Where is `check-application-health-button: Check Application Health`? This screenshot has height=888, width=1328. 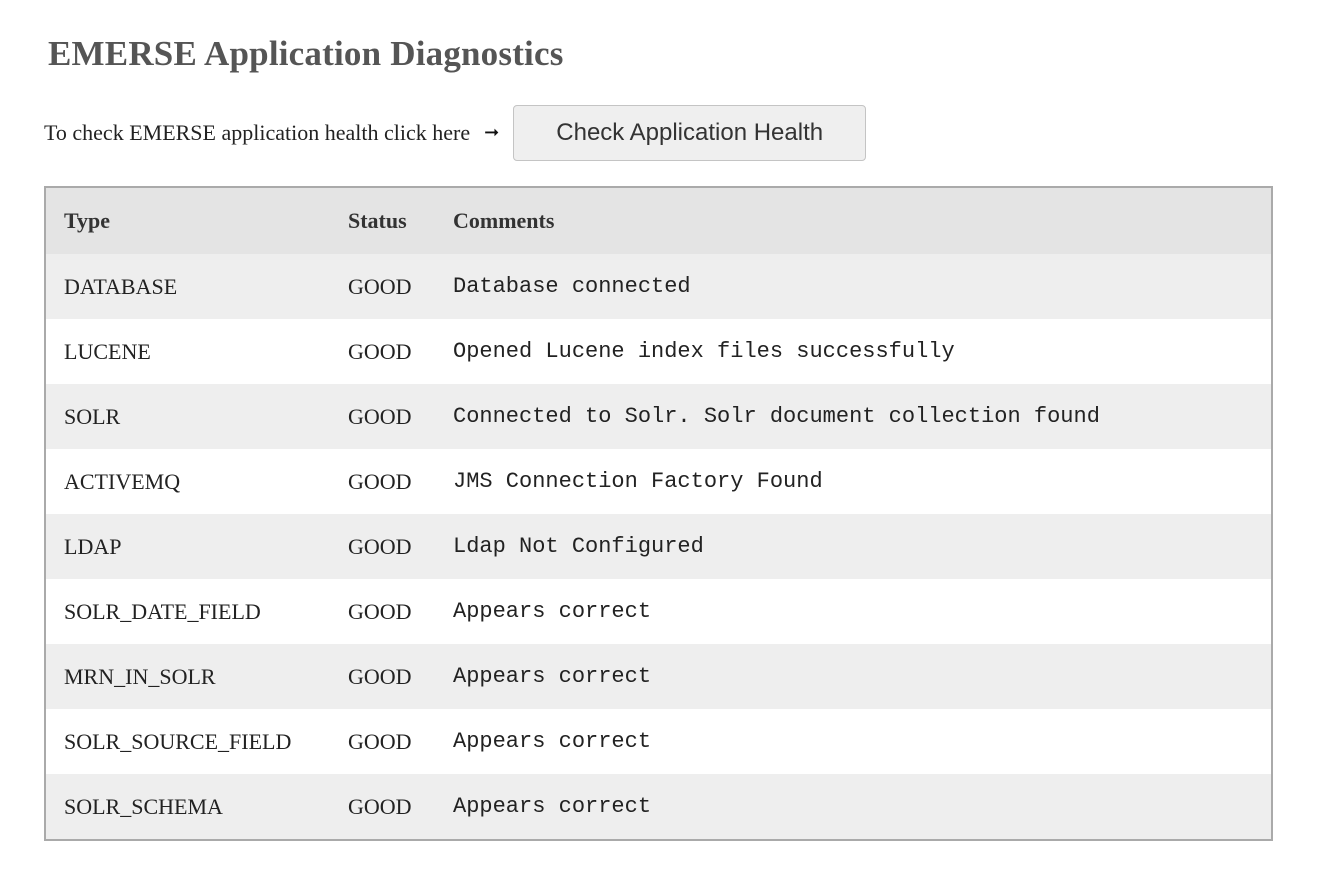
check-application-health-button: Check Application Health is located at coordinates (690, 133).